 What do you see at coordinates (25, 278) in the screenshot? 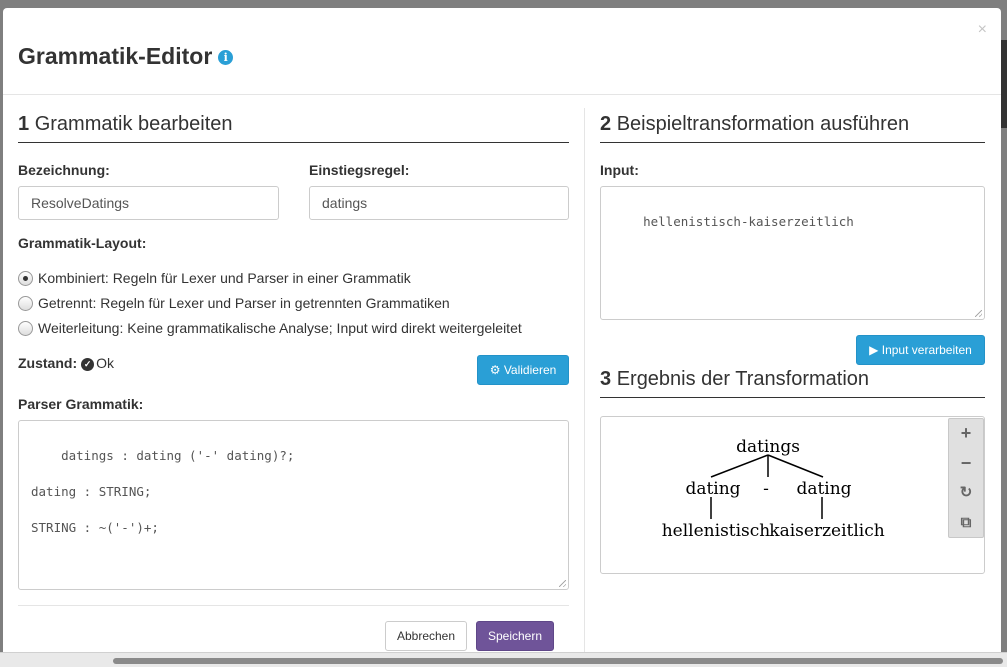
I see `radio-button-checked` at bounding box center [25, 278].